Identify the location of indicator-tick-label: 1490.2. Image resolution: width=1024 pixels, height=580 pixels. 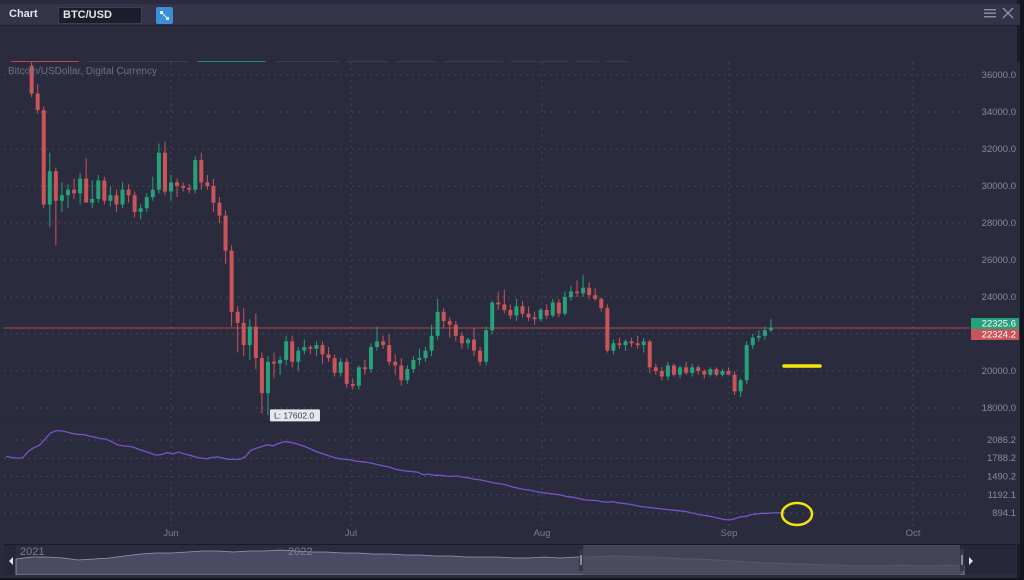
(1001, 476).